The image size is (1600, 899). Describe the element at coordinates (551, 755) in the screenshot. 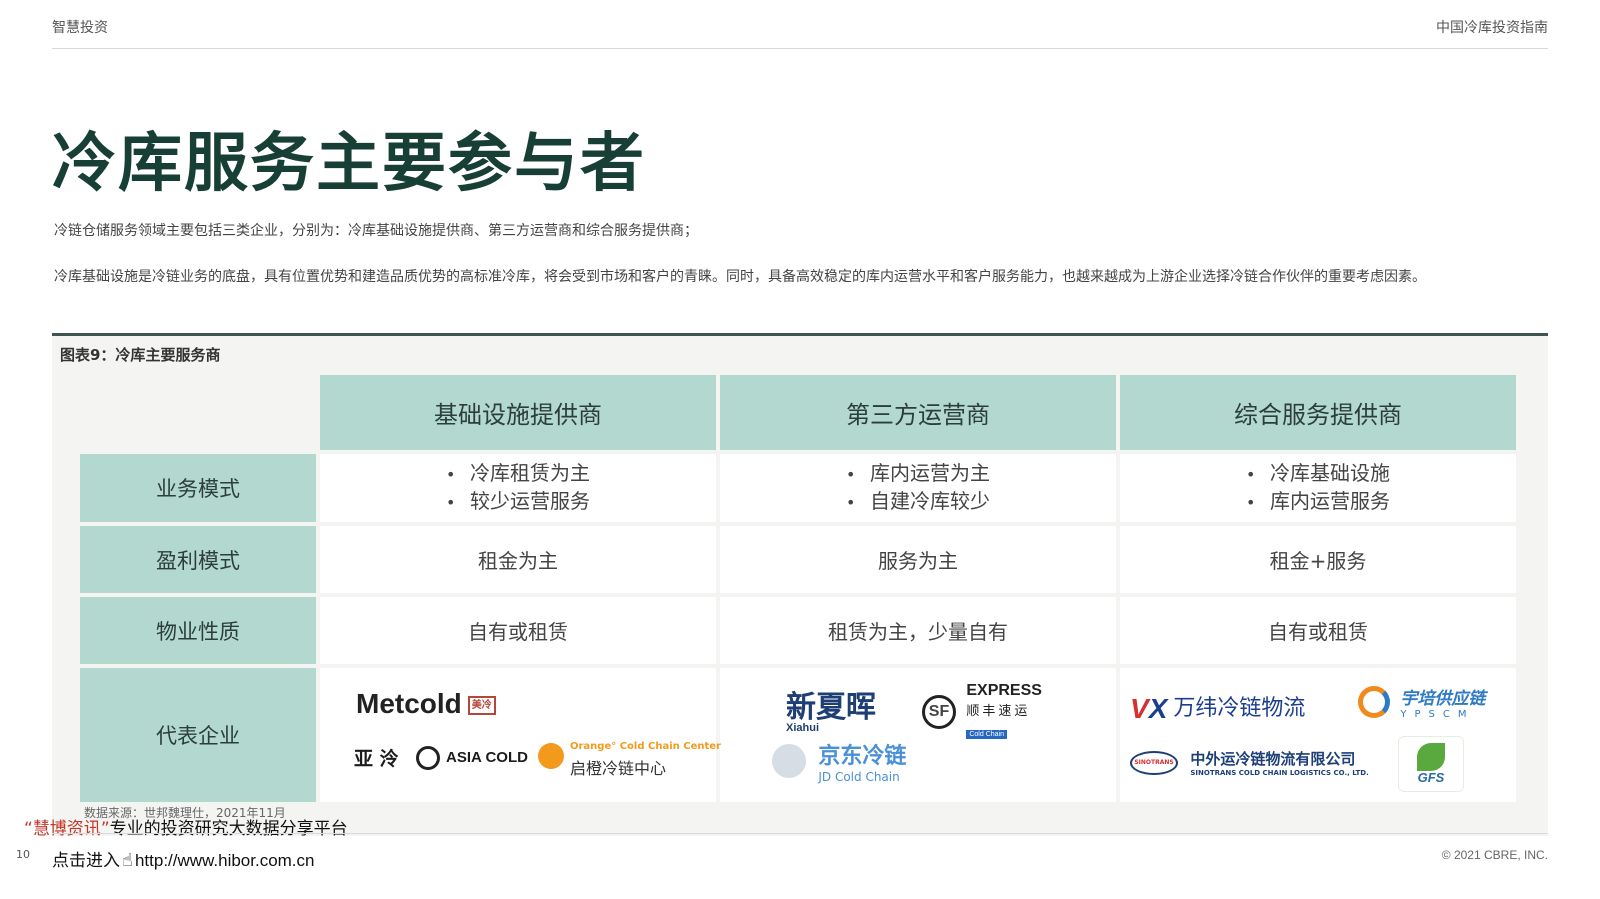

I see `orange-slice-icon` at that location.